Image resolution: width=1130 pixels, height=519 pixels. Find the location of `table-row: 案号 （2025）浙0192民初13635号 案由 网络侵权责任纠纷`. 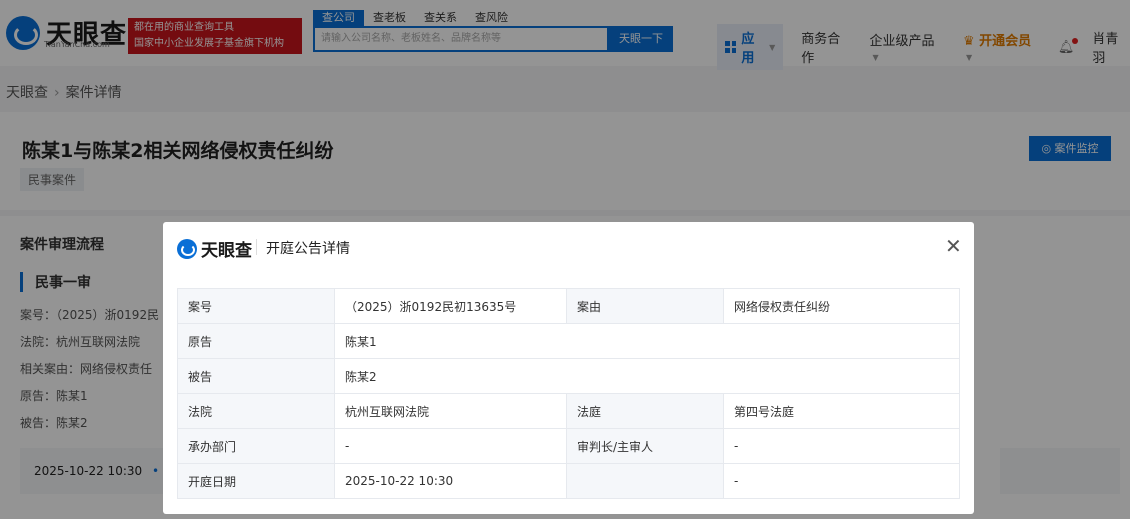

table-row: 案号 （2025）浙0192民初13635号 案由 网络侵权责任纠纷 is located at coordinates (568, 306).